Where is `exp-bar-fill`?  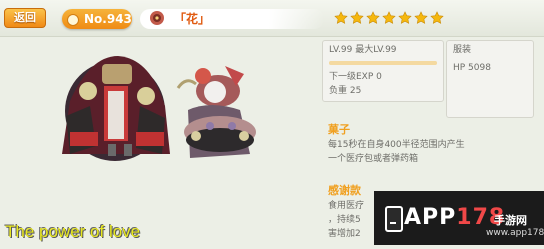 exp-bar-fill is located at coordinates (383, 63).